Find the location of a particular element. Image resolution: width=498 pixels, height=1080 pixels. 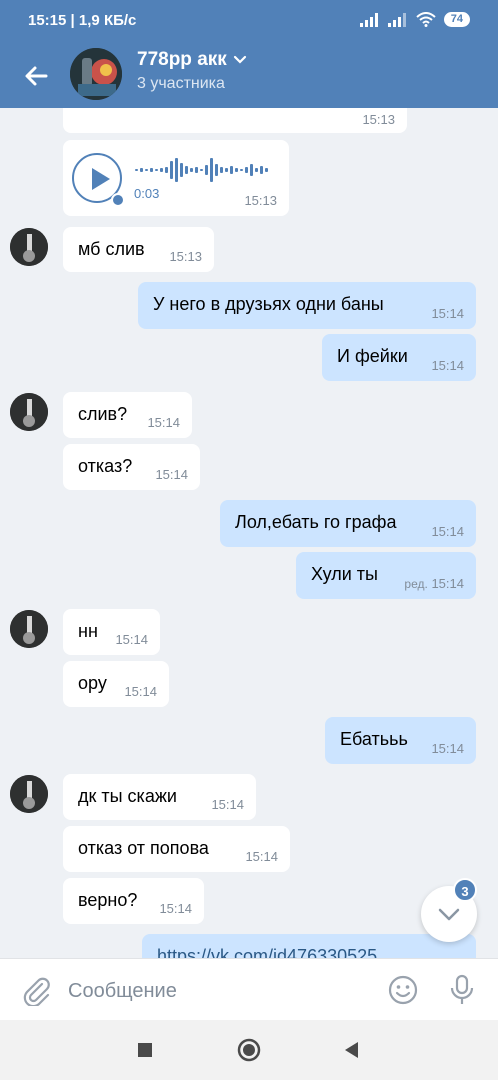

back-arrow-icon is located at coordinates (36, 76).